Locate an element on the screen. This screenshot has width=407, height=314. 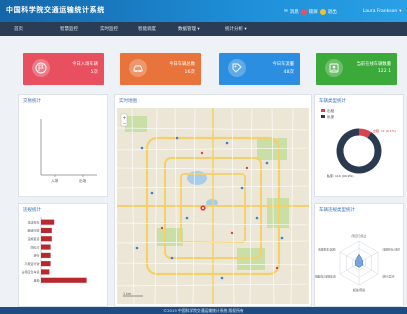
radar-axis-label: 违规乘车/其他 is located at coordinates (327, 250).